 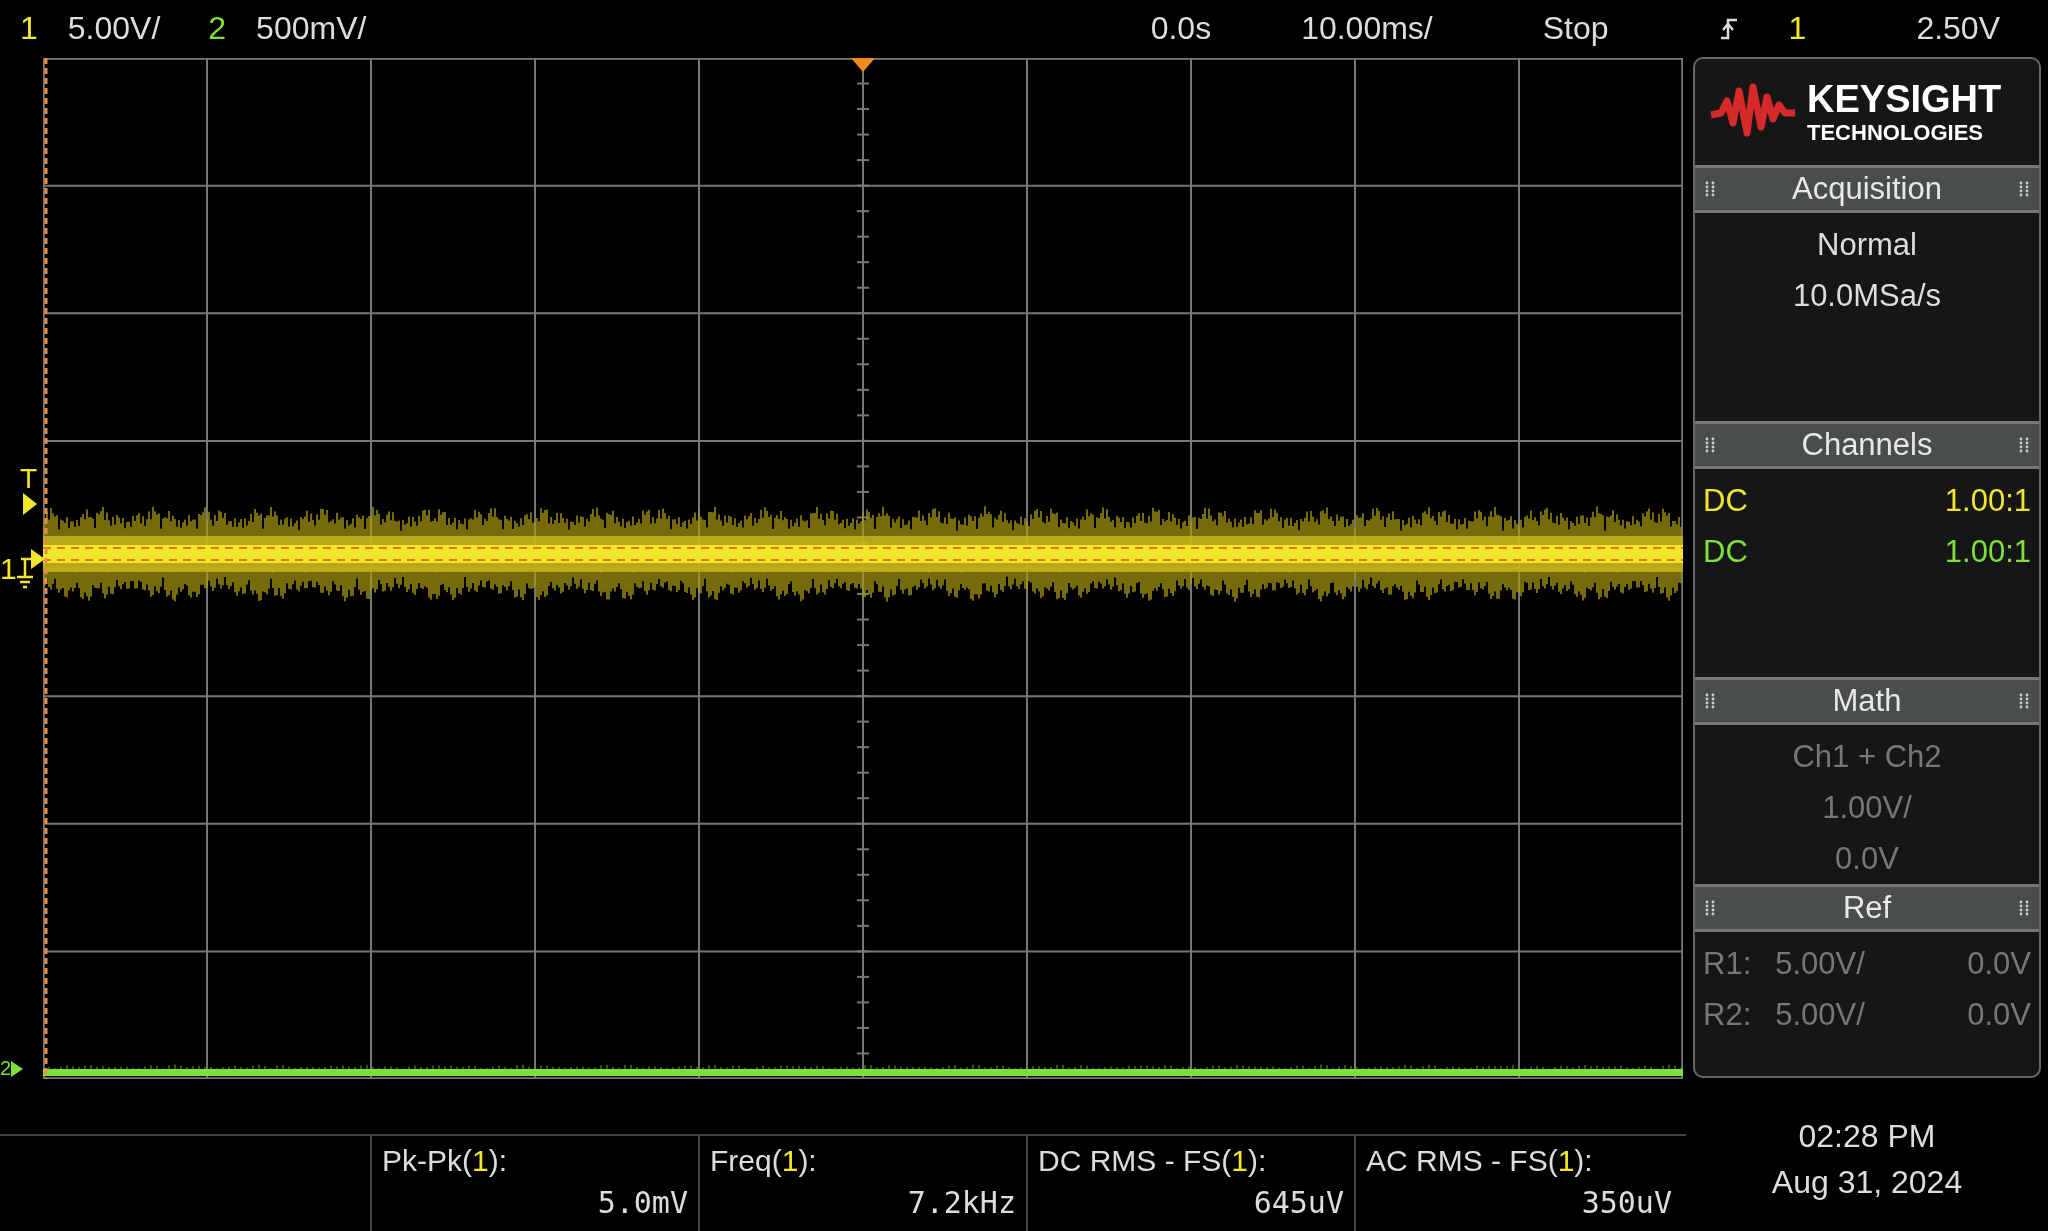 I want to click on ref-name: R1:, so click(x=1727, y=964).